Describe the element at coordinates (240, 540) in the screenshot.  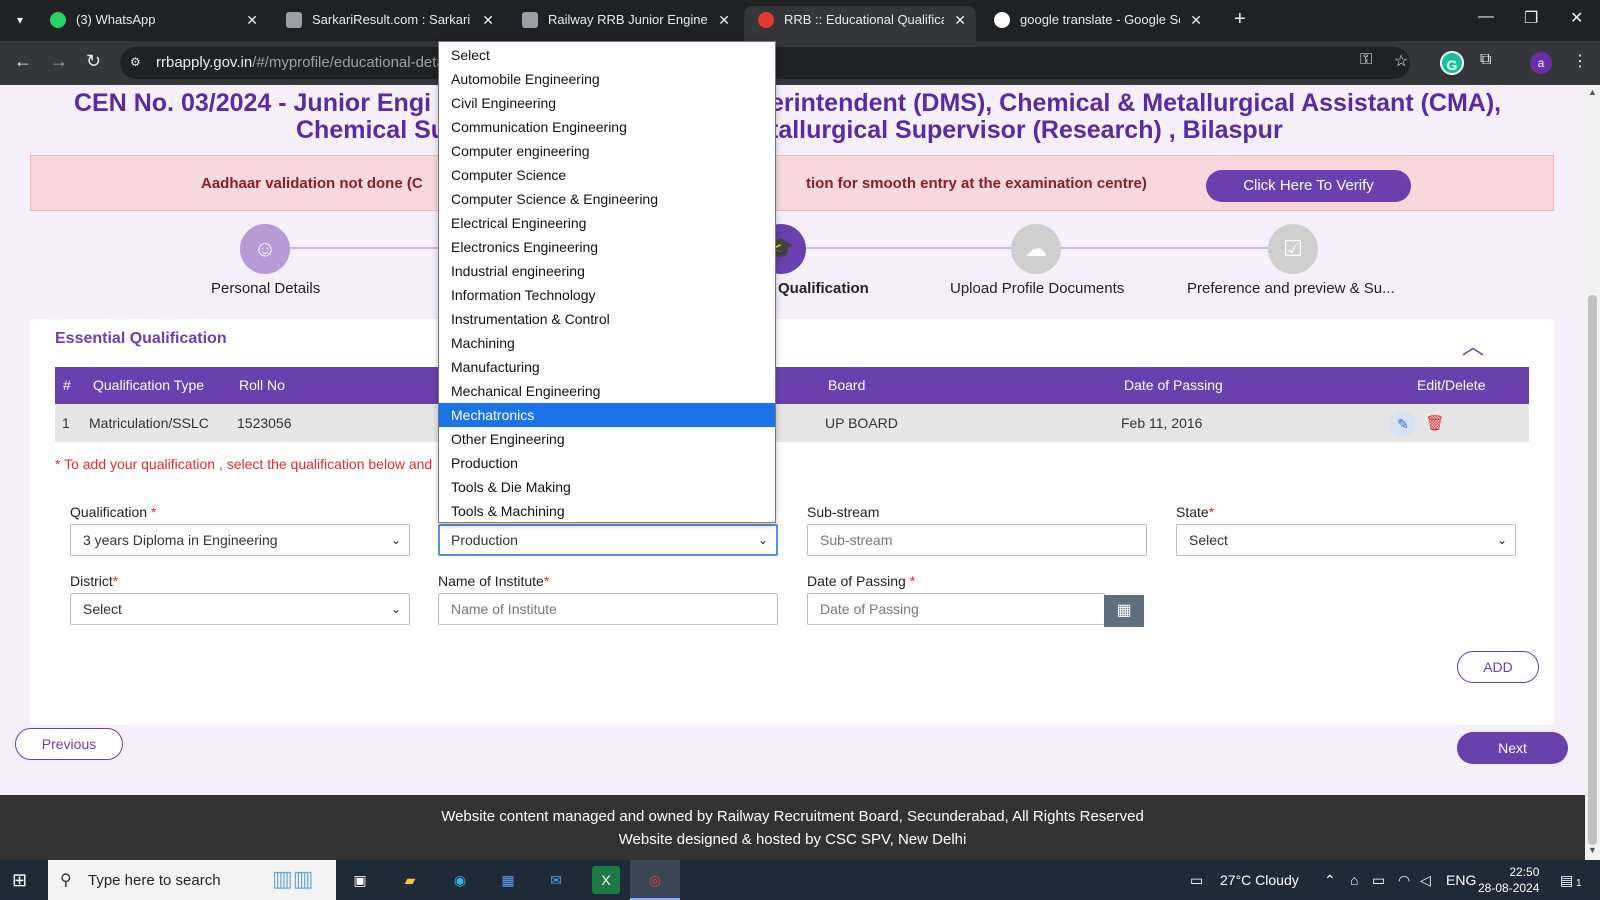
I see `qualification-select: 3 years Diploma in Engineering ⌄` at that location.